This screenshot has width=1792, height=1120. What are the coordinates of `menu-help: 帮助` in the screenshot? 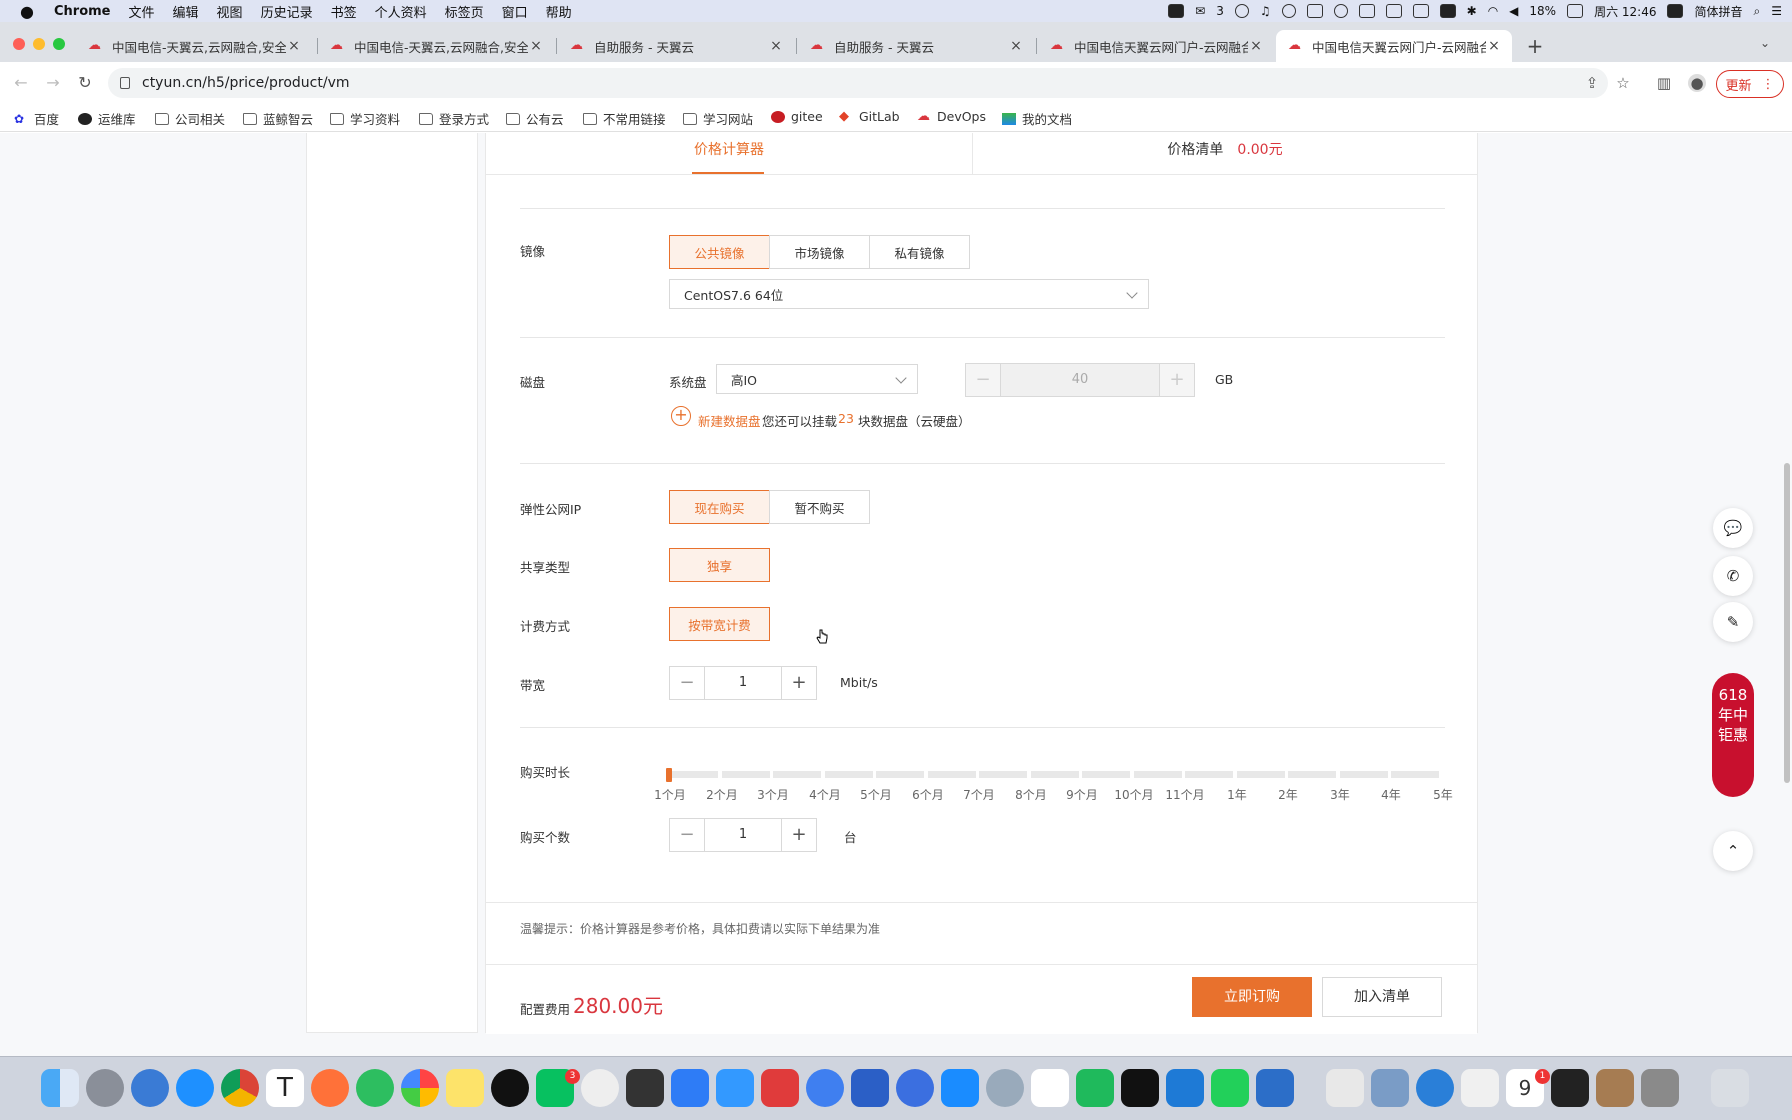 It's located at (559, 11).